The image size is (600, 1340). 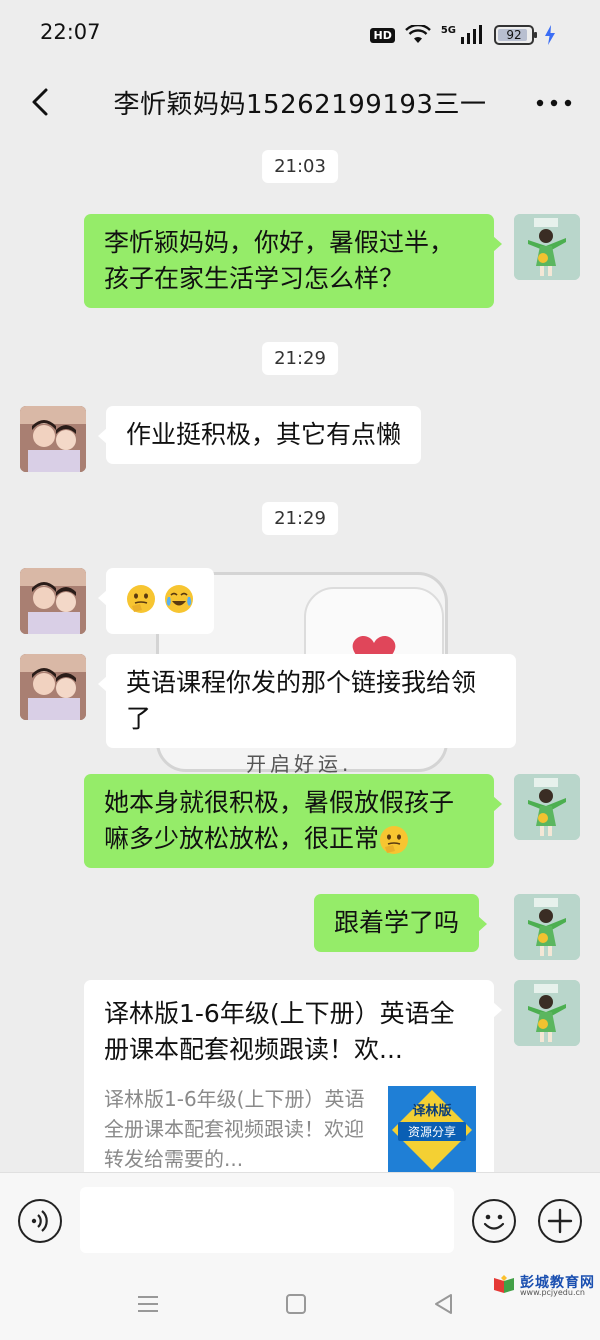 I want to click on message-input, so click(x=267, y=1220).